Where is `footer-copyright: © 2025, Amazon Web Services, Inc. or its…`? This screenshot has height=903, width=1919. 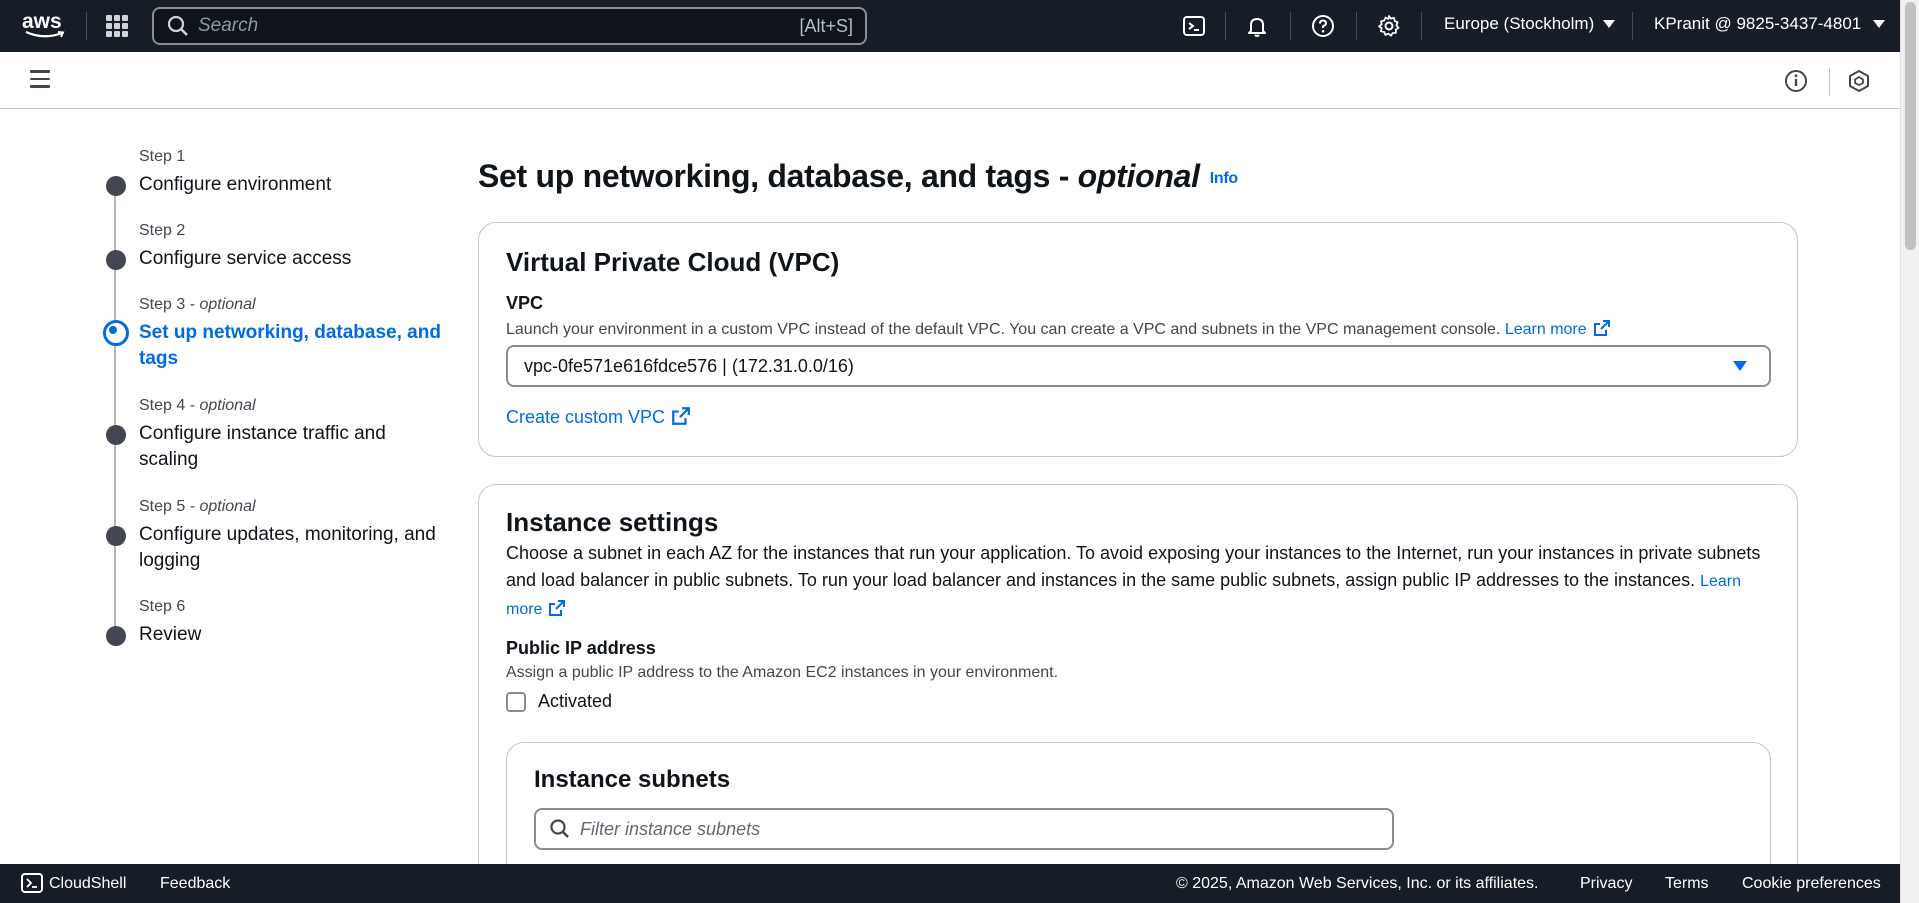
footer-copyright: © 2025, Amazon Web Services, Inc. or its… is located at coordinates (1357, 883).